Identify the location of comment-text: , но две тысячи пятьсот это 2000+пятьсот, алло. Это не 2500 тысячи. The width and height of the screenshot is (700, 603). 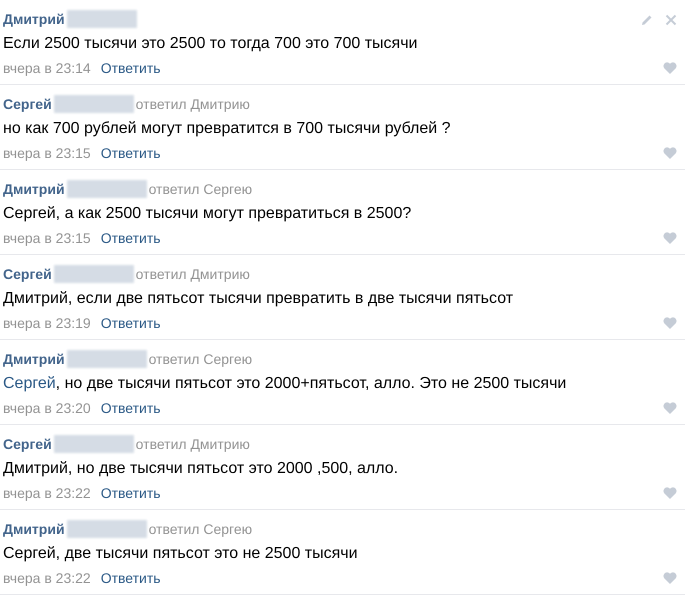
(311, 384).